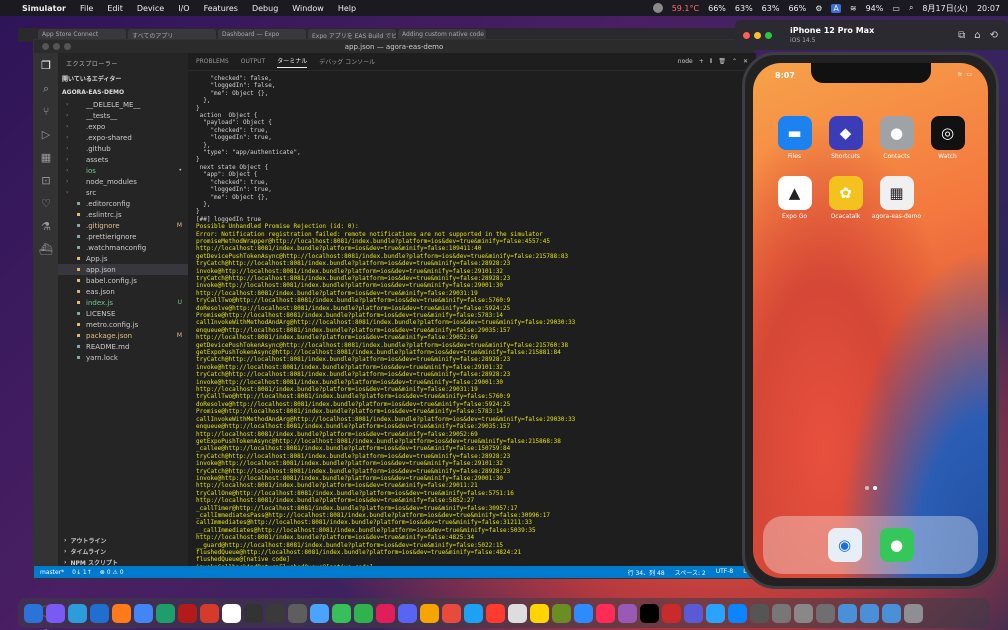 The width and height of the screenshot is (1008, 630). Describe the element at coordinates (988, 8) in the screenshot. I see `clock: 20:07` at that location.